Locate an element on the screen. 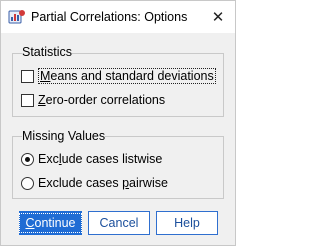  statistics-group-title: Statistics is located at coordinates (47, 52).